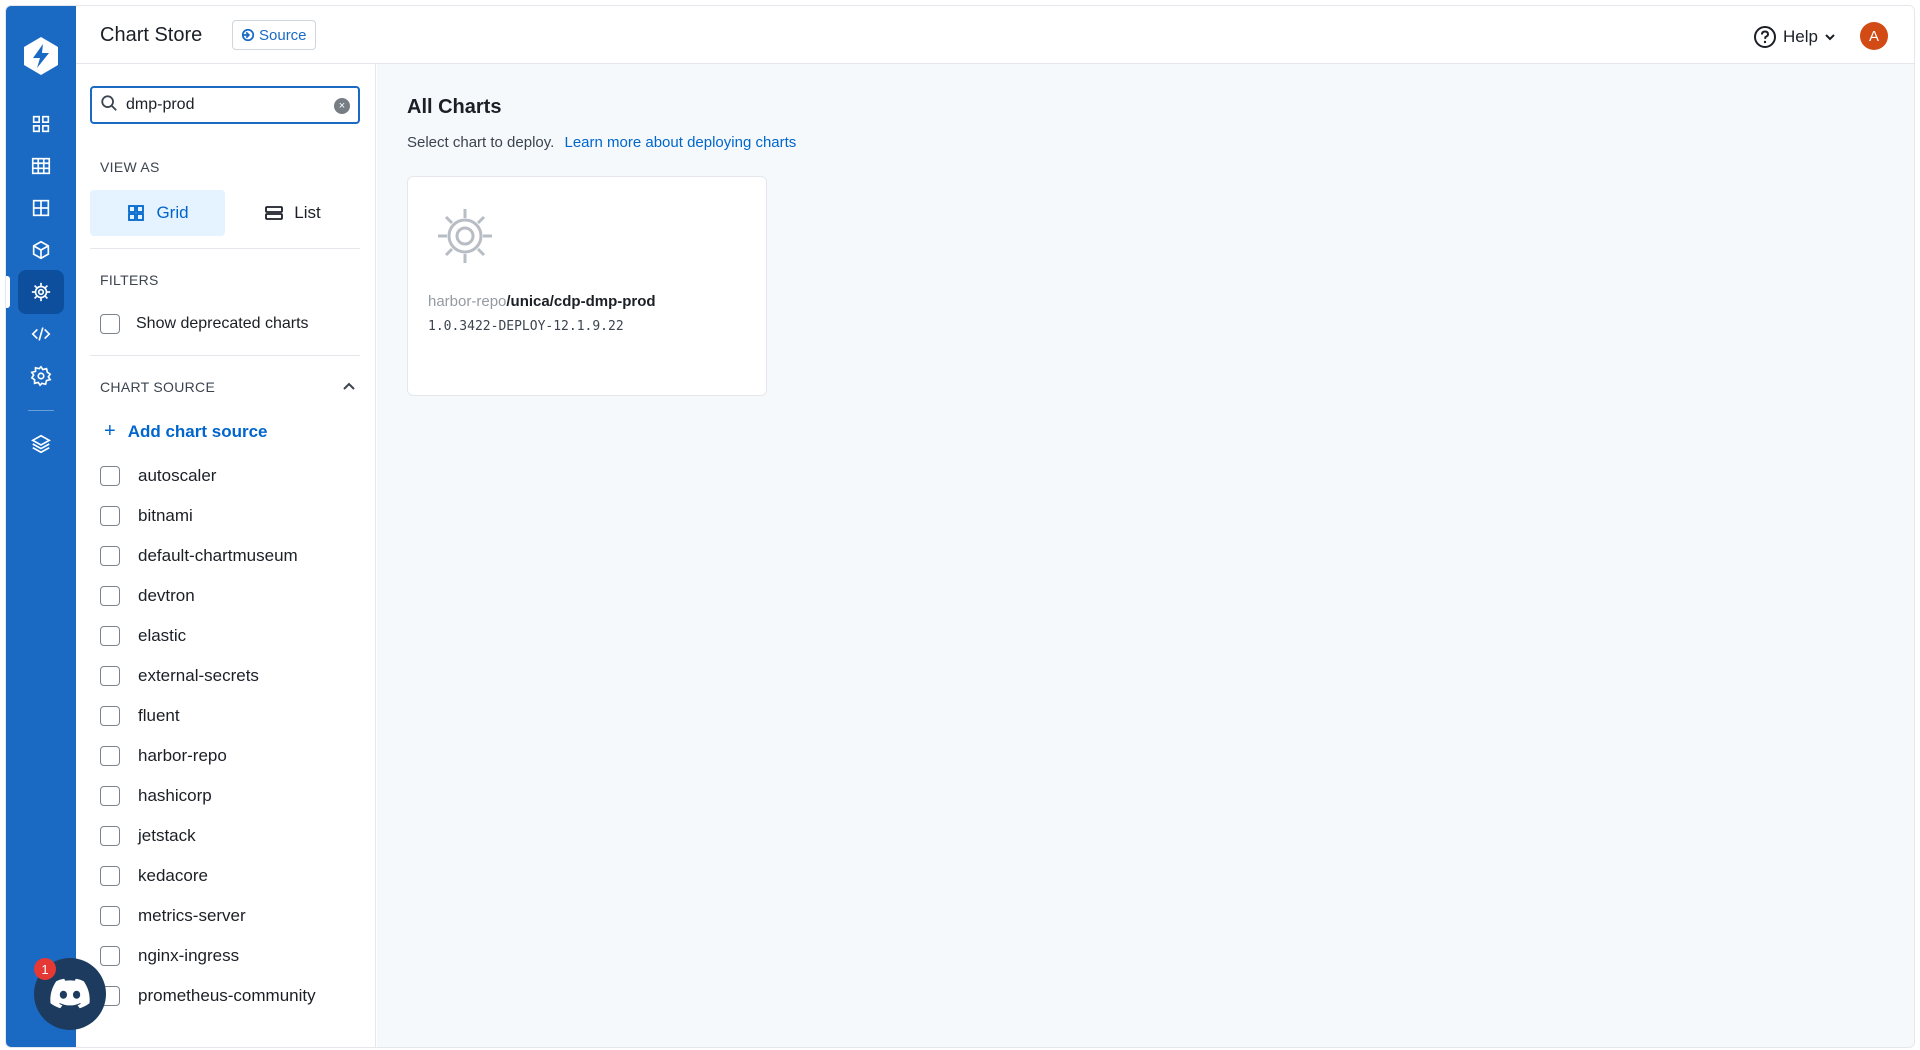 The image size is (1920, 1050). I want to click on left-nav-rail, so click(41, 526).